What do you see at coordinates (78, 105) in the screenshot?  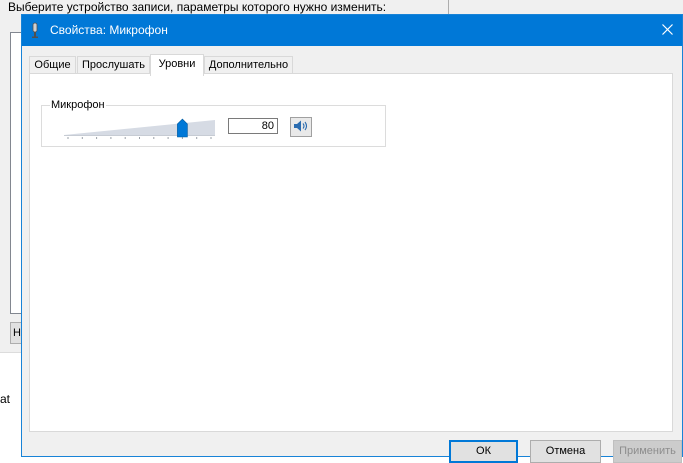 I see `microphone-group-label: Микрофон` at bounding box center [78, 105].